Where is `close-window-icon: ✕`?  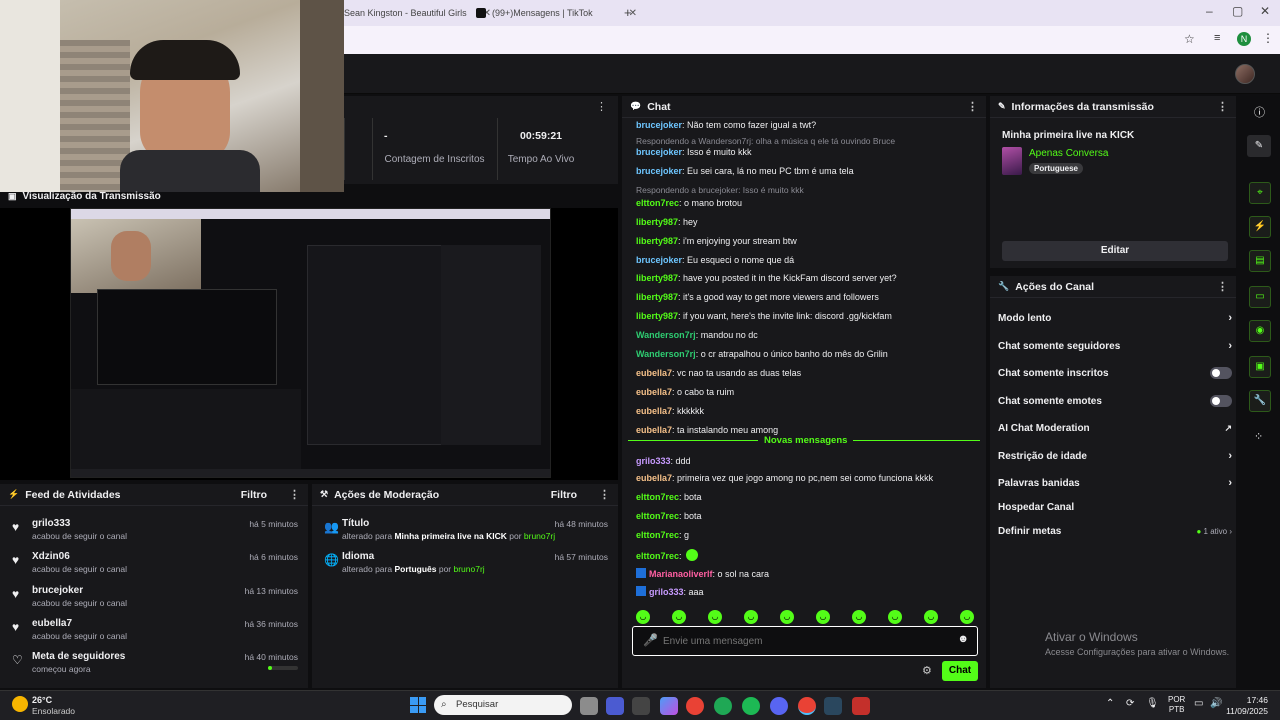 close-window-icon: ✕ is located at coordinates (1265, 11).